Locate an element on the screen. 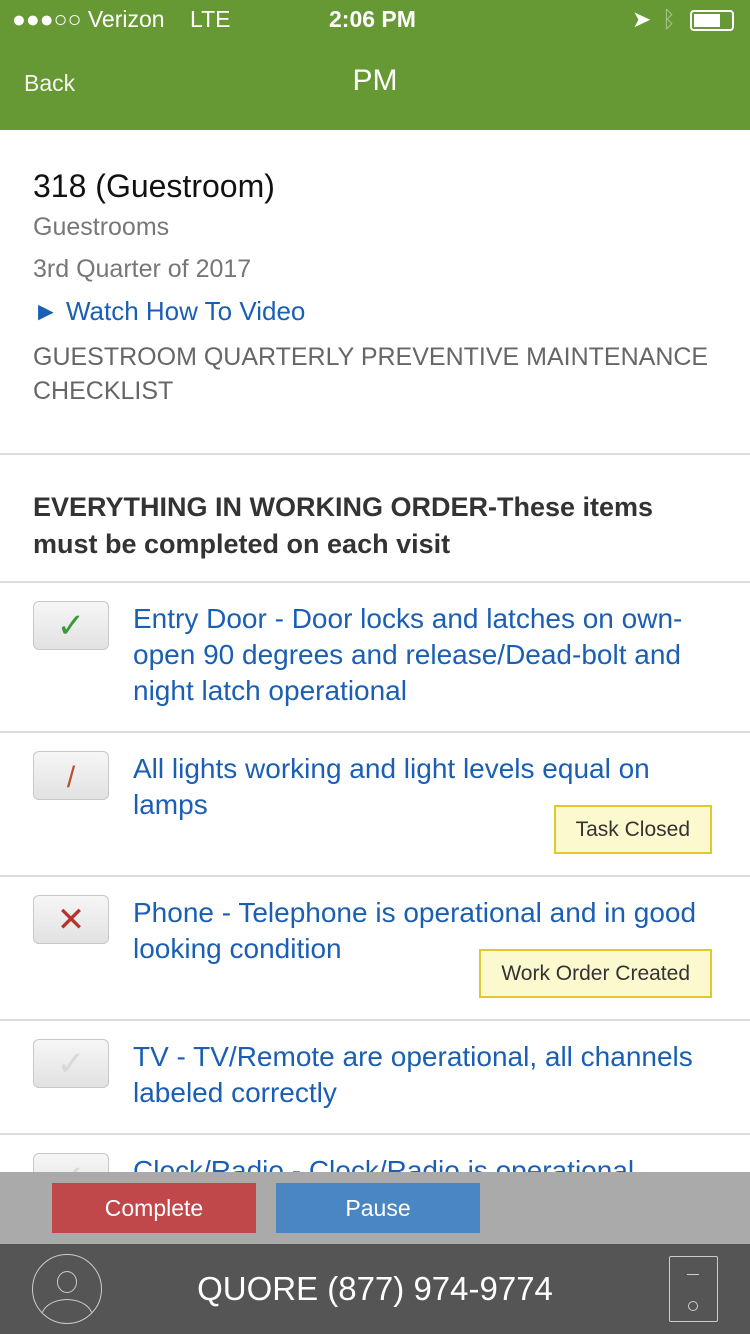 The image size is (750, 1334). item-checkbox: ✕ is located at coordinates (71, 919).